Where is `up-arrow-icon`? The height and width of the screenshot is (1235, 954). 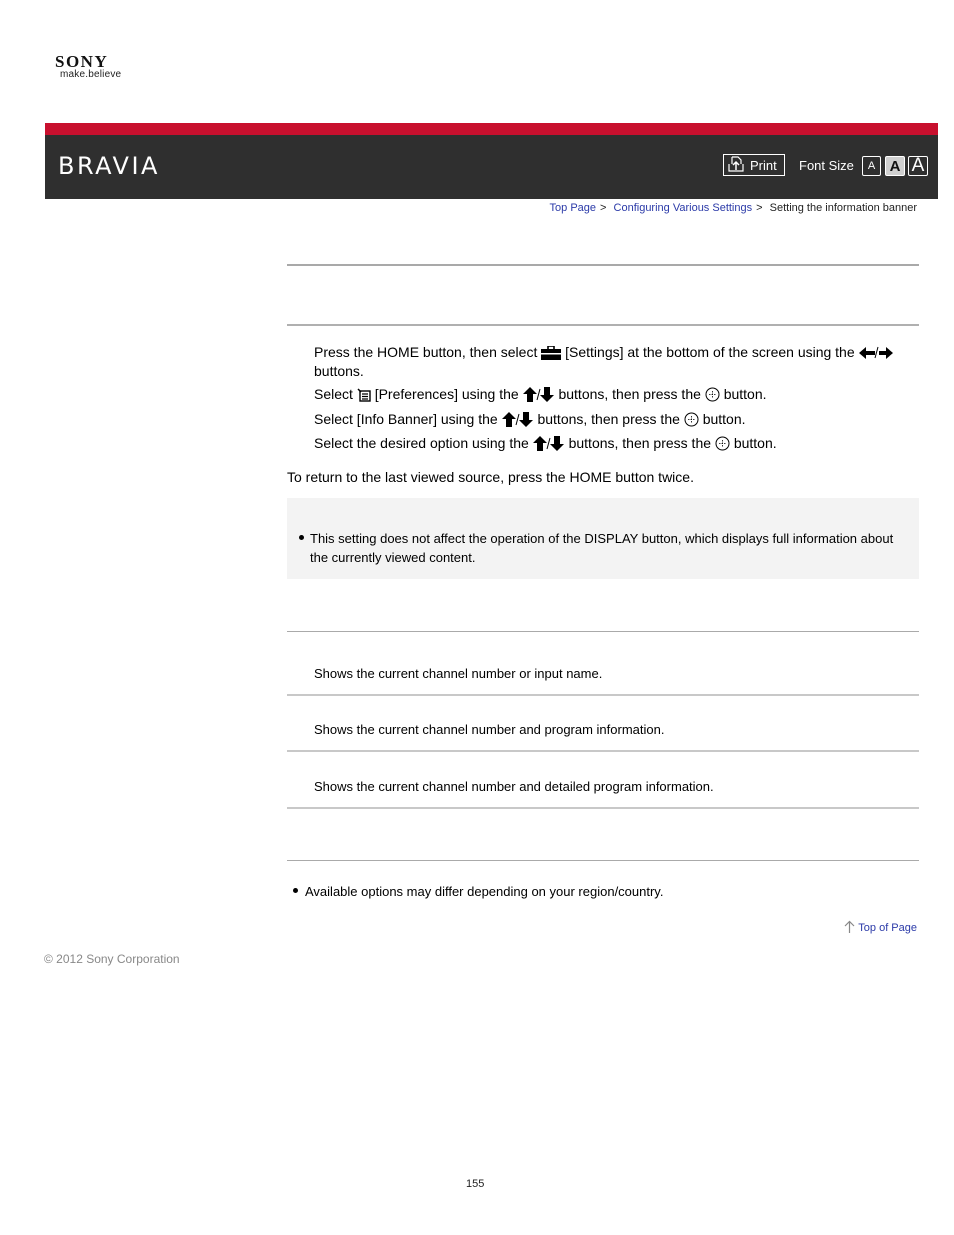
up-arrow-icon is located at coordinates (849, 928).